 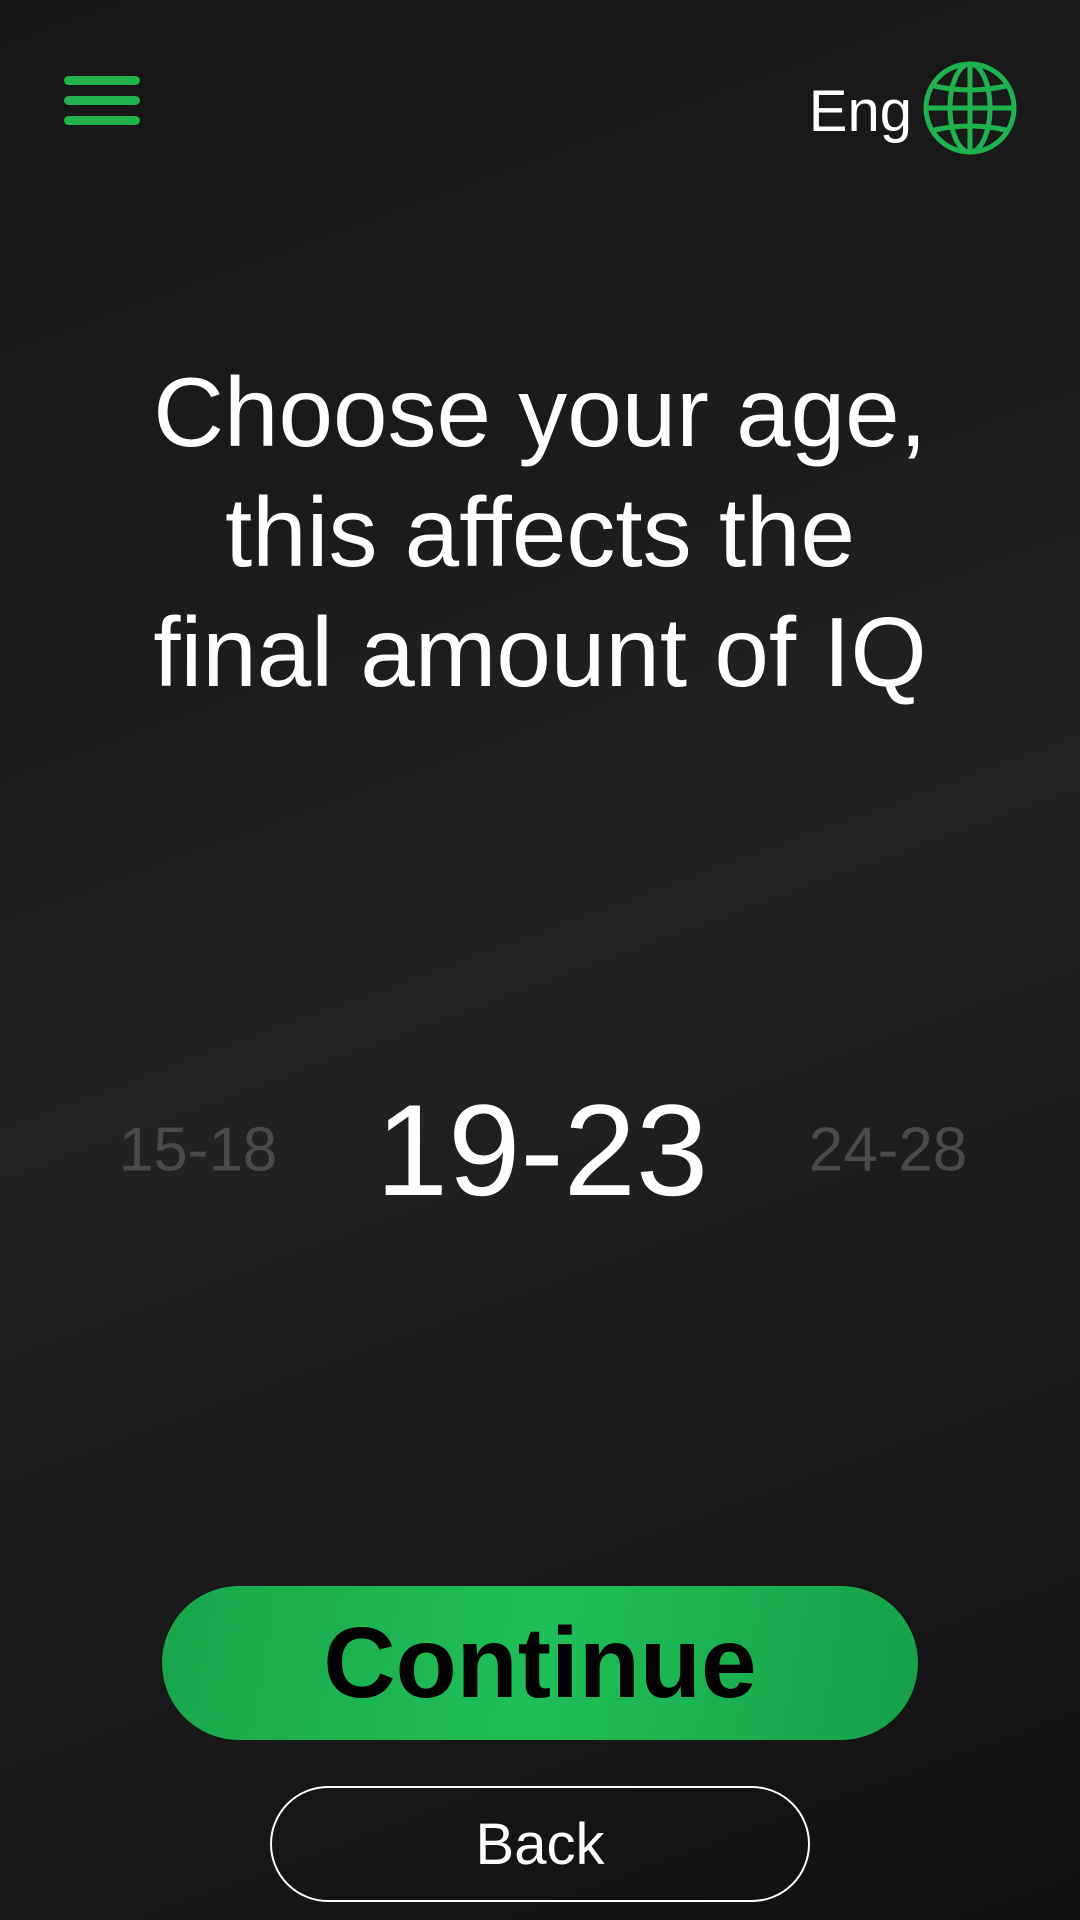 What do you see at coordinates (102, 80) in the screenshot?
I see `hamburger-menu-icon` at bounding box center [102, 80].